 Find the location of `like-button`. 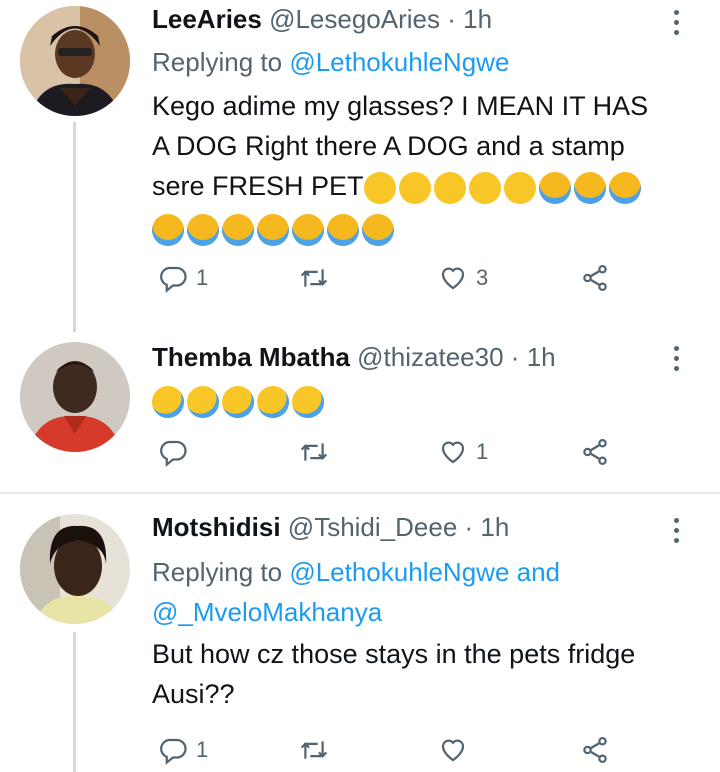

like-button is located at coordinates (457, 750).